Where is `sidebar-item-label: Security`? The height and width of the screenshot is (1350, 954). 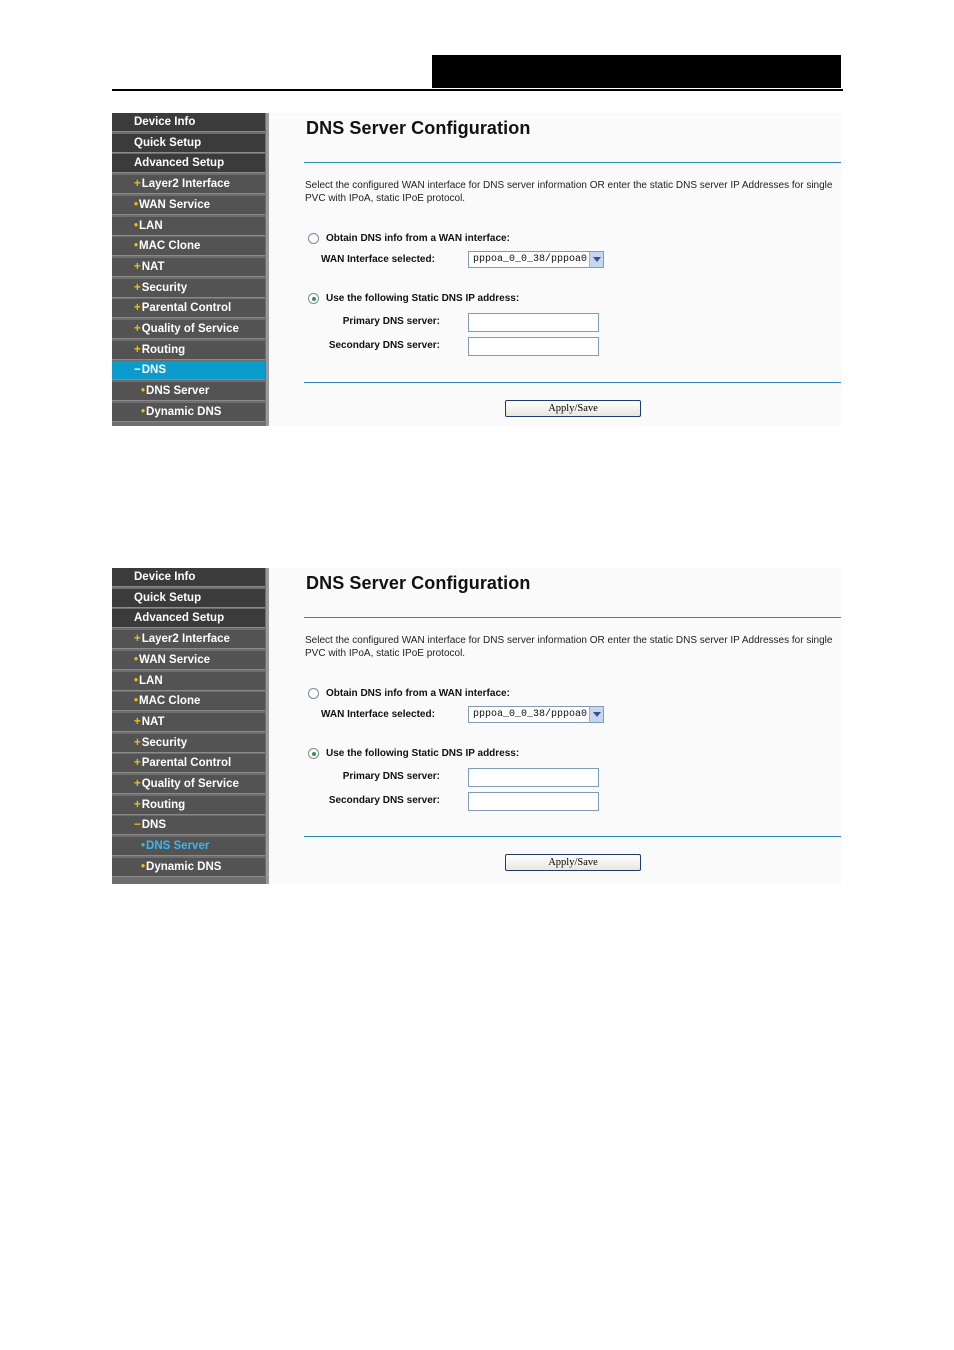
sidebar-item-label: Security is located at coordinates (164, 742).